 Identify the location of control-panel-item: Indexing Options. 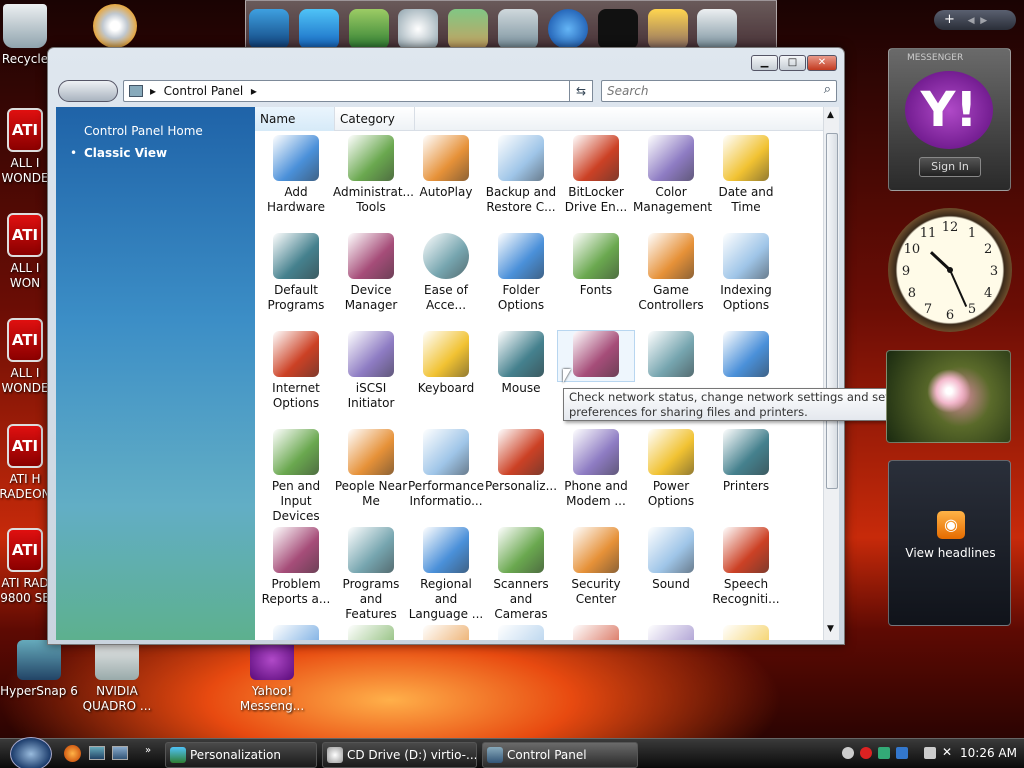
(746, 273).